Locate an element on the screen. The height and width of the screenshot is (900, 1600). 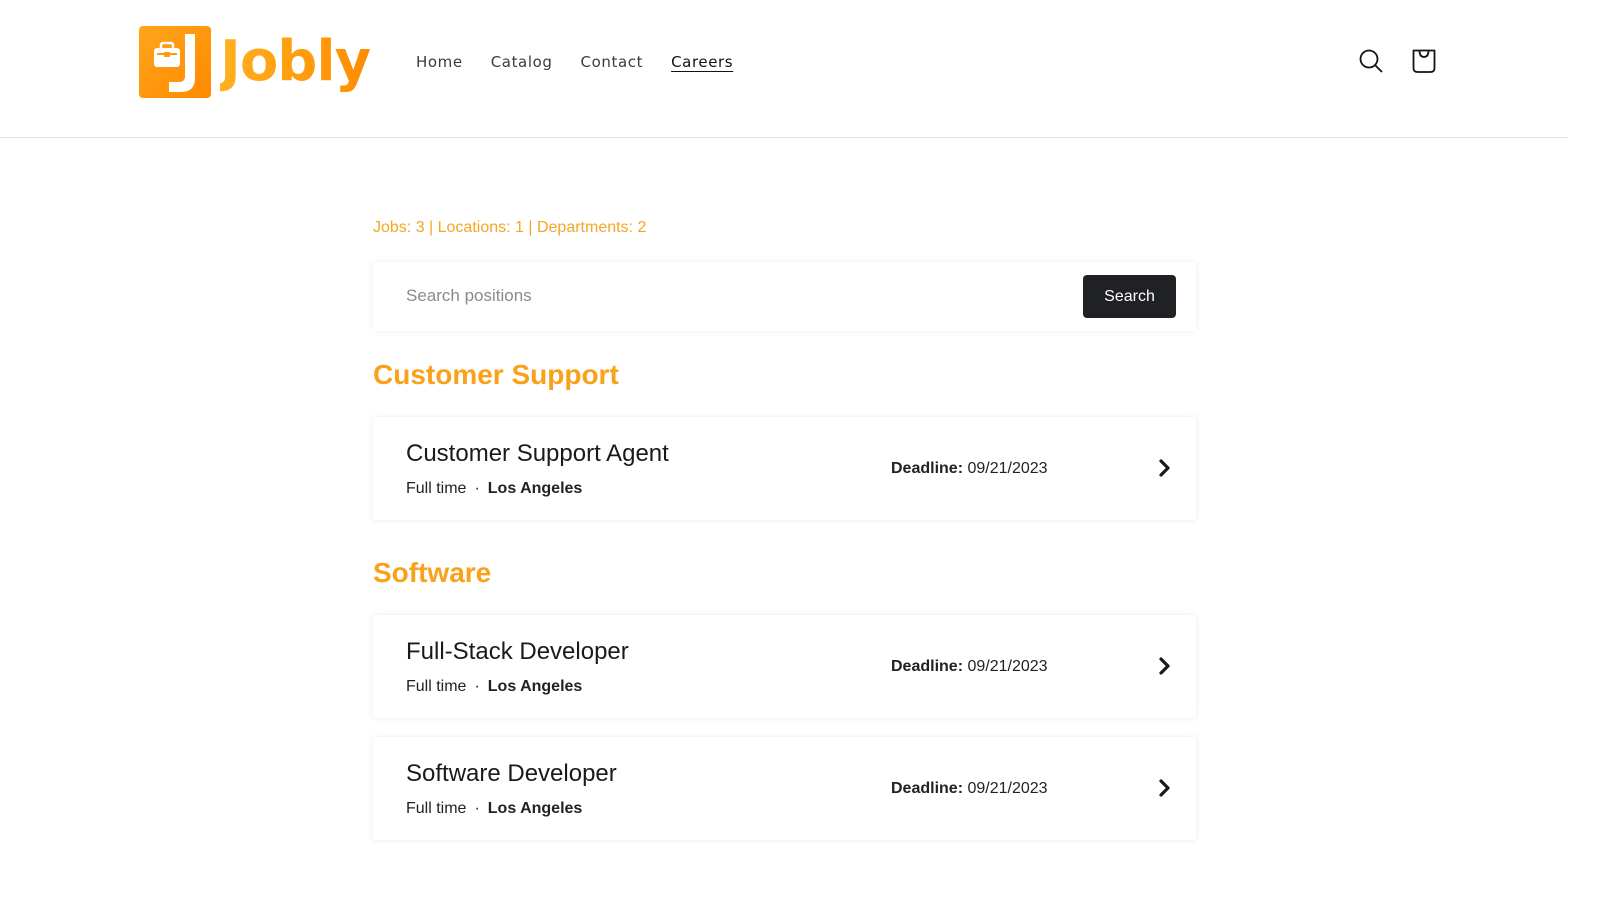
search-icon is located at coordinates (1371, 61).